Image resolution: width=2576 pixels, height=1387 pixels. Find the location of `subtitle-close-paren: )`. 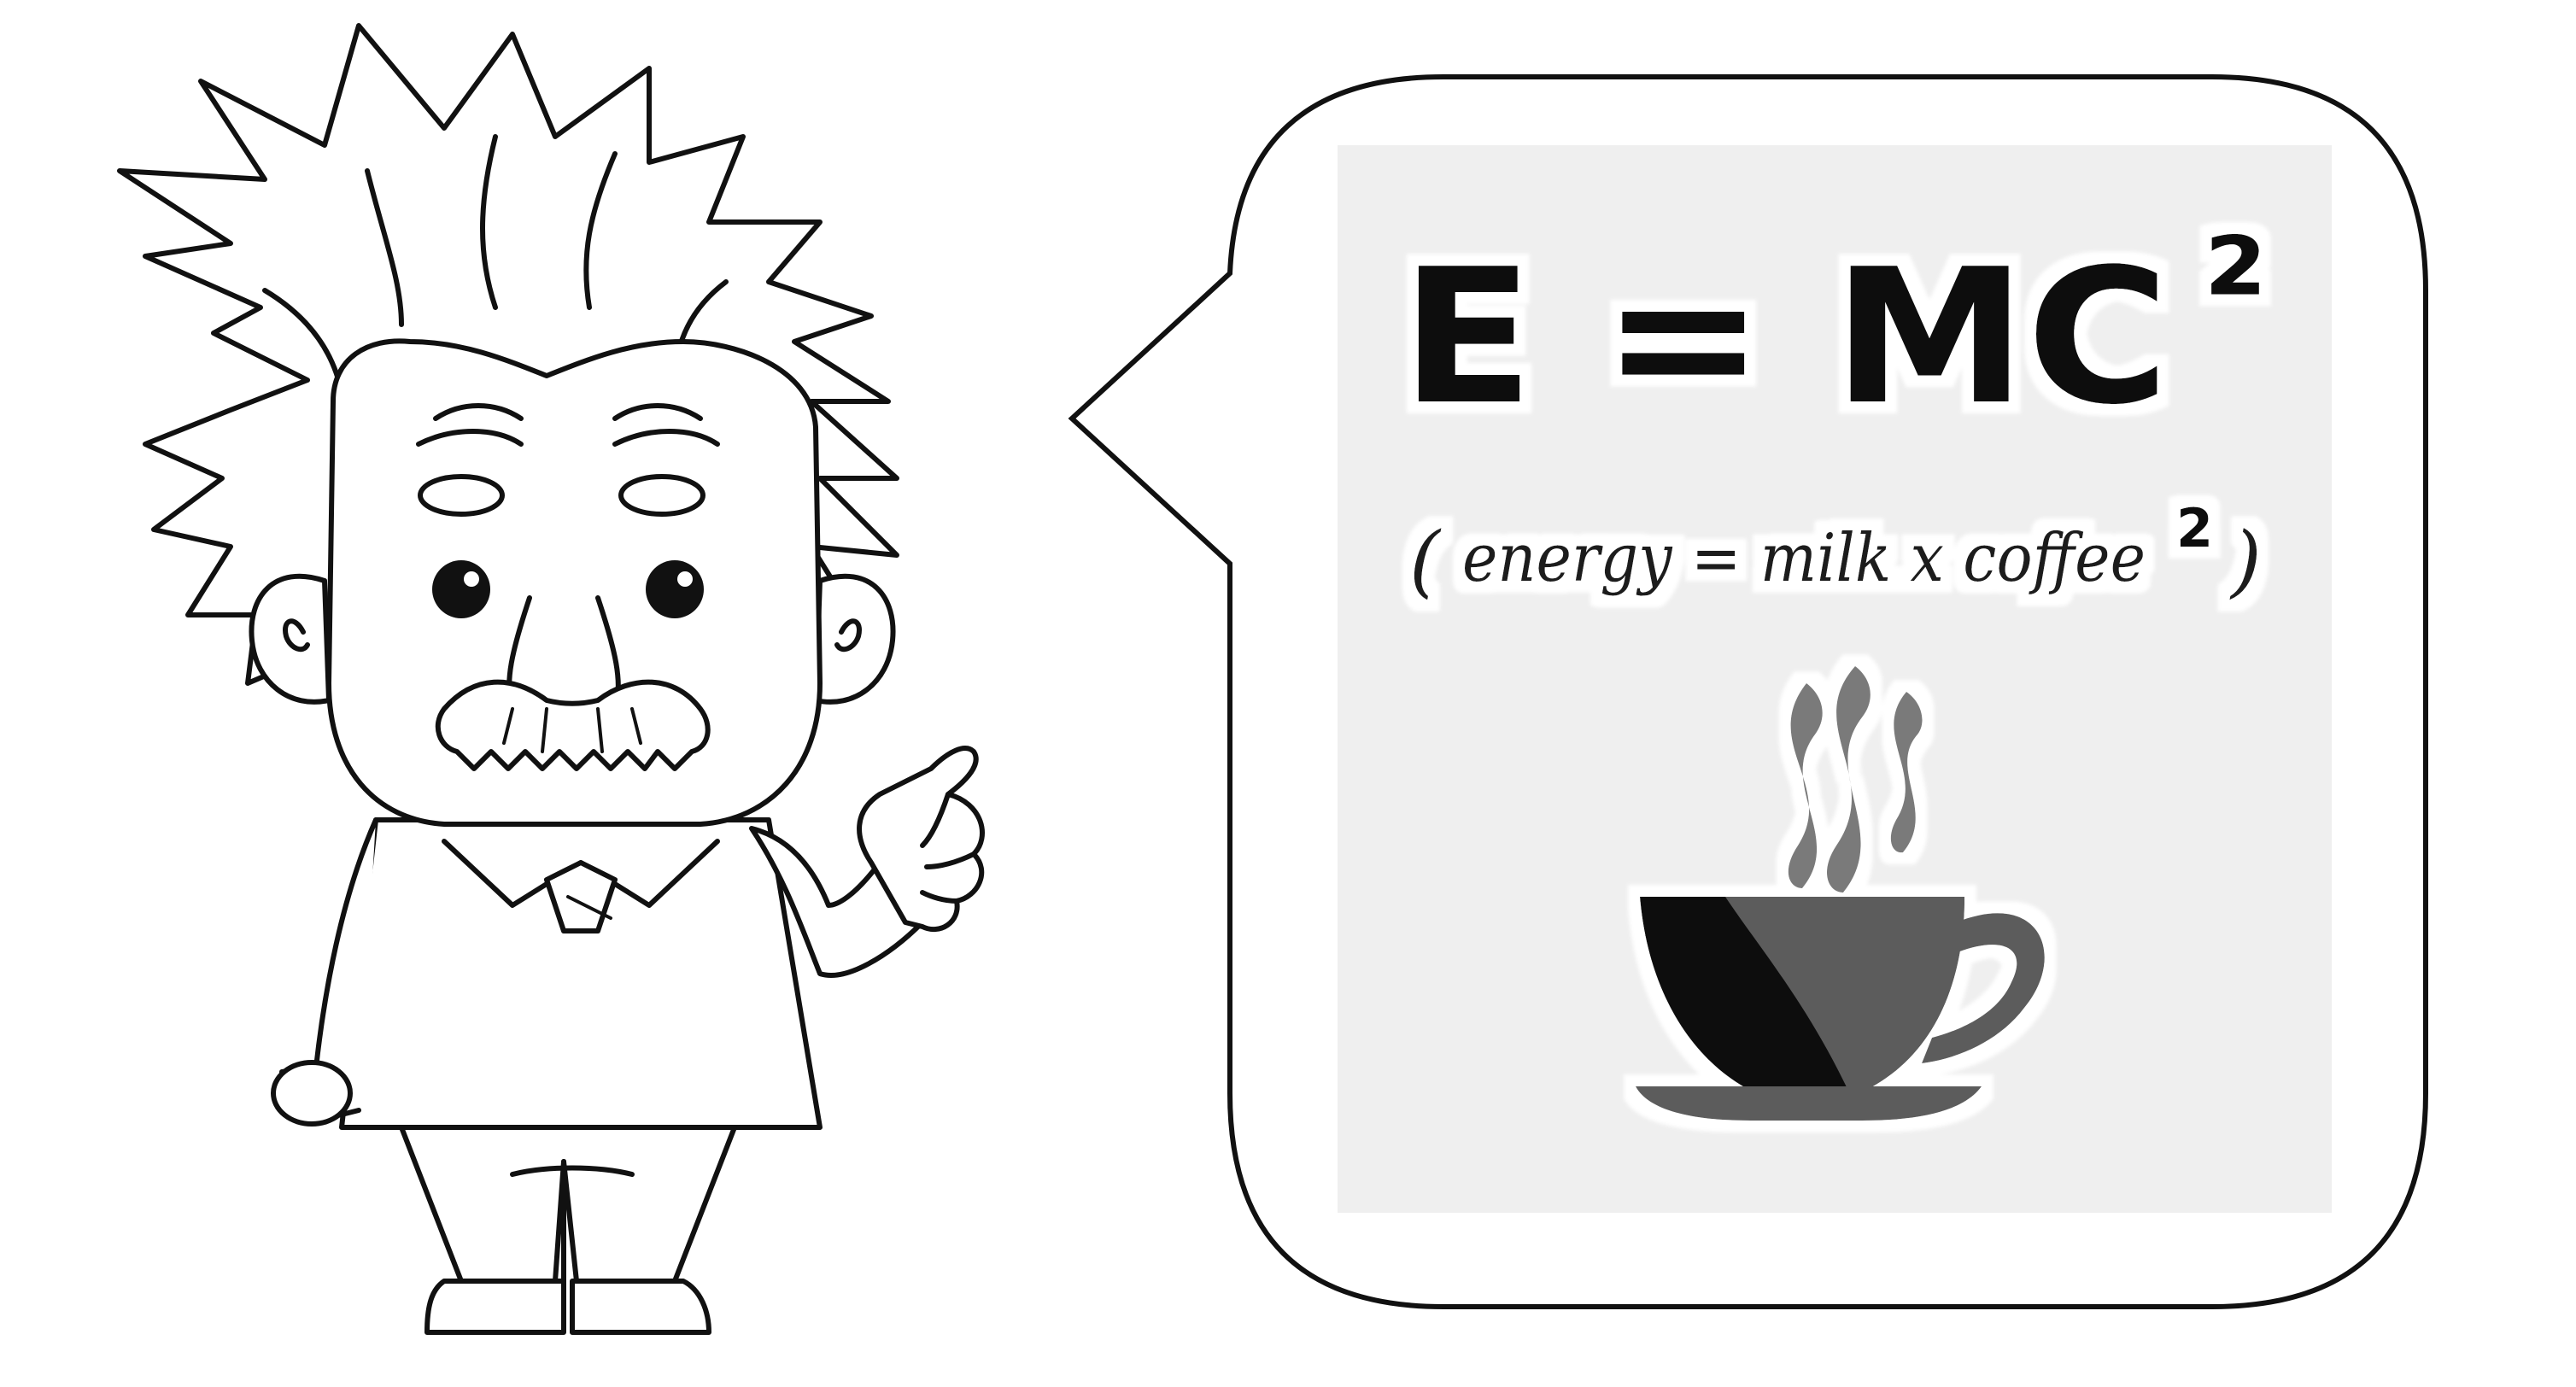

subtitle-close-paren: ) is located at coordinates (2245, 560).